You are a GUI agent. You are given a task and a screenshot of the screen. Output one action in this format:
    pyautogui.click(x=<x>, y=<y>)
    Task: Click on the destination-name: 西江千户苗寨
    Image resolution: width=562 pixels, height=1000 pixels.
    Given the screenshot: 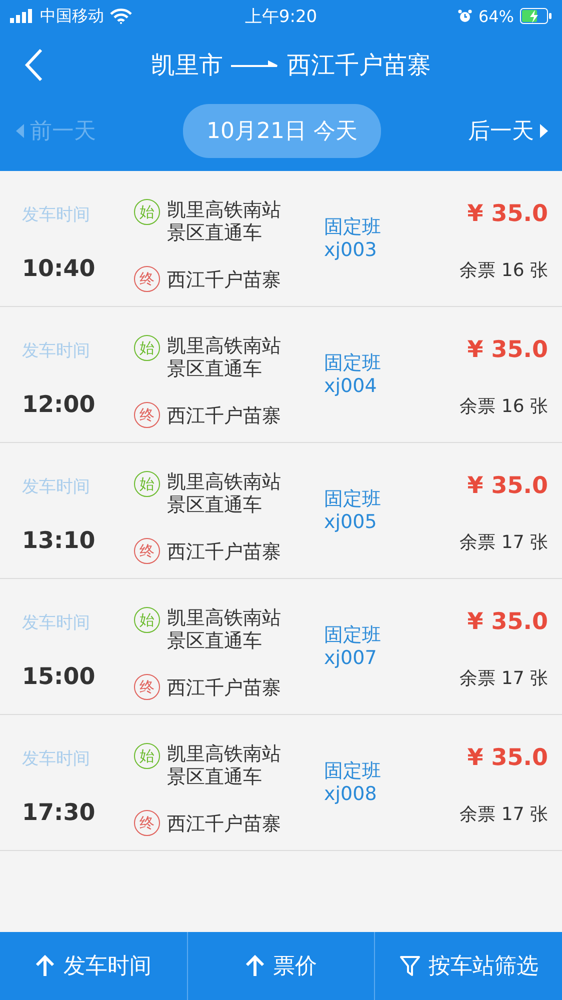 What is the action you would take?
    pyautogui.click(x=359, y=65)
    